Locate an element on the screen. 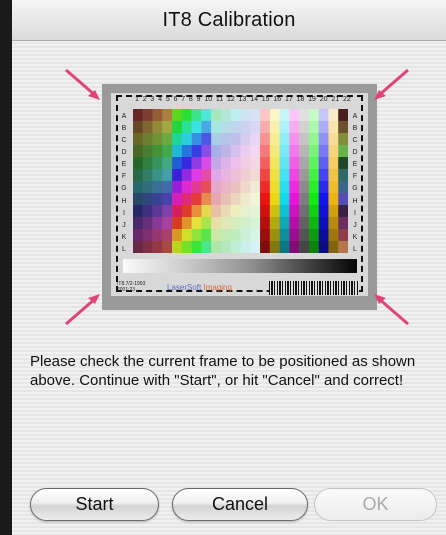 The width and height of the screenshot is (446, 535). arrow-bottom-left-icon is located at coordinates (82, 310).